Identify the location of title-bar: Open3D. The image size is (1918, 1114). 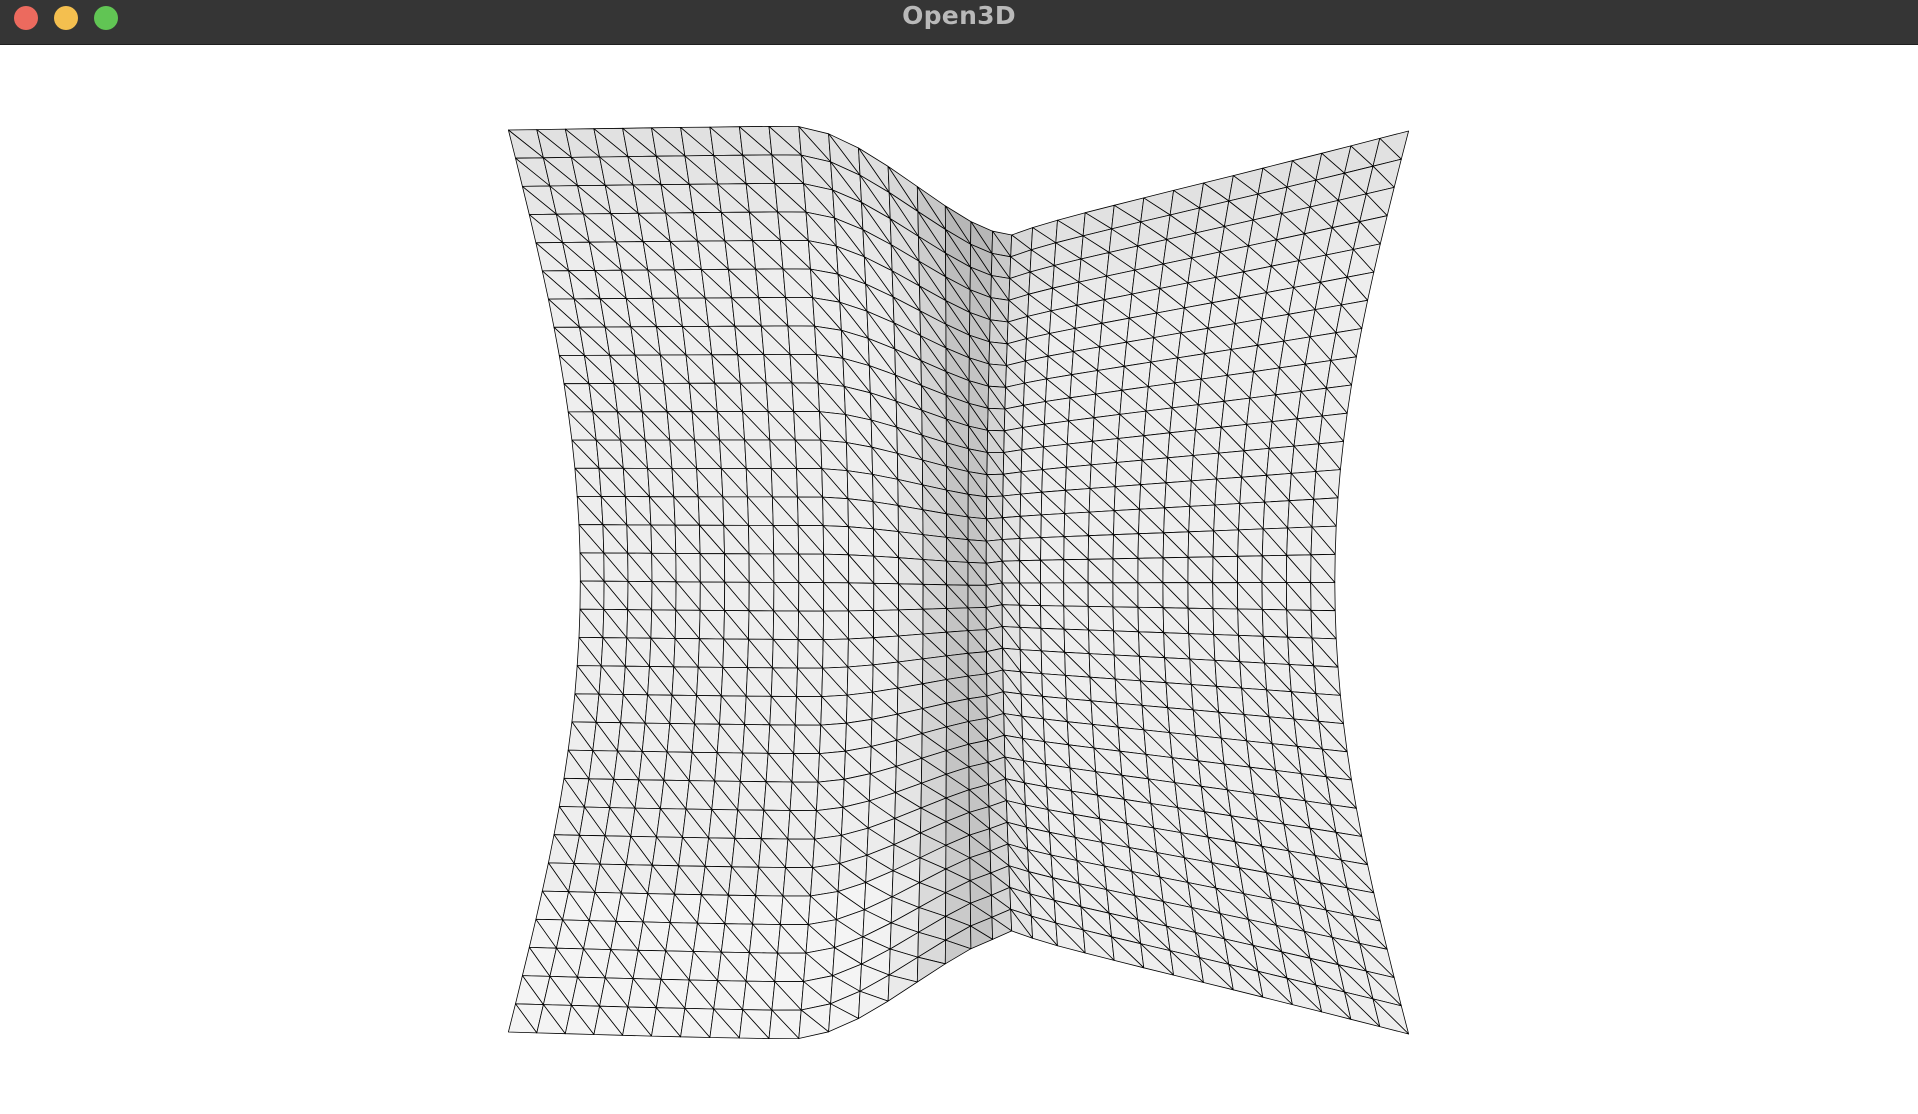
(959, 22).